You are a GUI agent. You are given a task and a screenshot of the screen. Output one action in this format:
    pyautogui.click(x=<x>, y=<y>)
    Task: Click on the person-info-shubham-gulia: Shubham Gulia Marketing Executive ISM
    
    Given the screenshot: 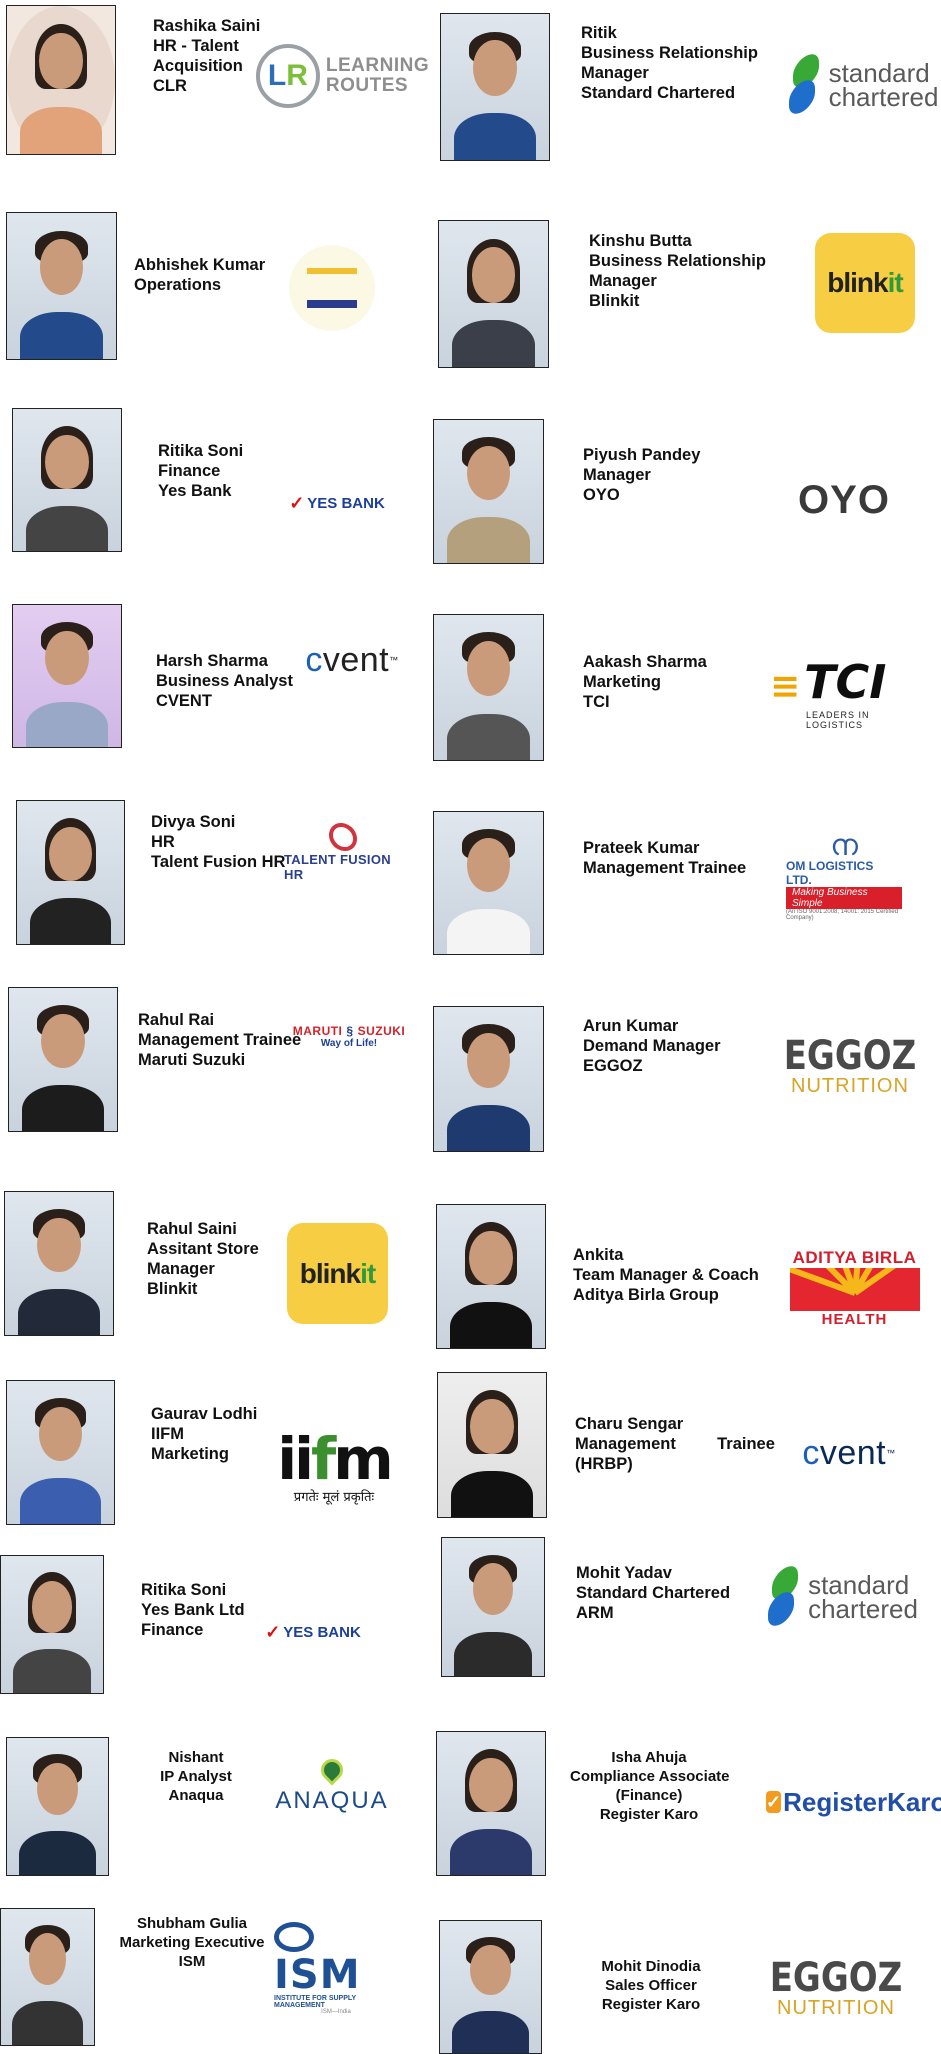 What is the action you would take?
    pyautogui.click(x=192, y=1942)
    